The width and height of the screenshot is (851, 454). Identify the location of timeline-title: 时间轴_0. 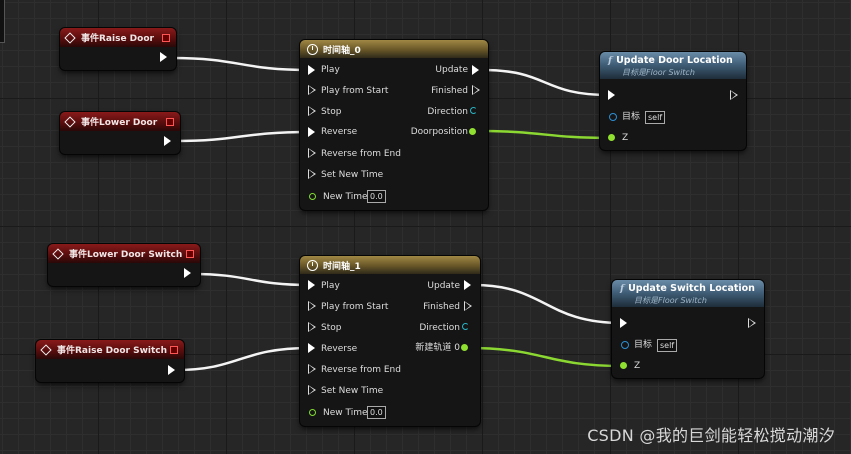
(342, 50).